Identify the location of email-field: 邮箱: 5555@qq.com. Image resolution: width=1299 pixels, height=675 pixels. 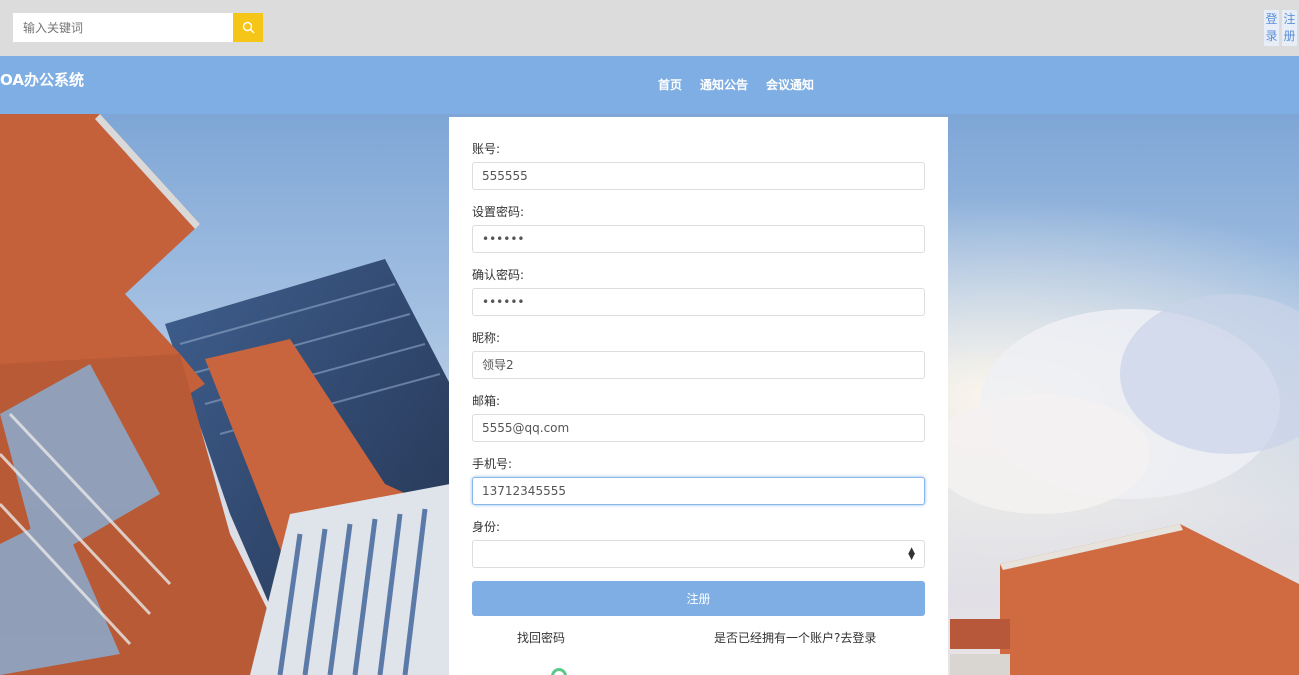
(698, 417).